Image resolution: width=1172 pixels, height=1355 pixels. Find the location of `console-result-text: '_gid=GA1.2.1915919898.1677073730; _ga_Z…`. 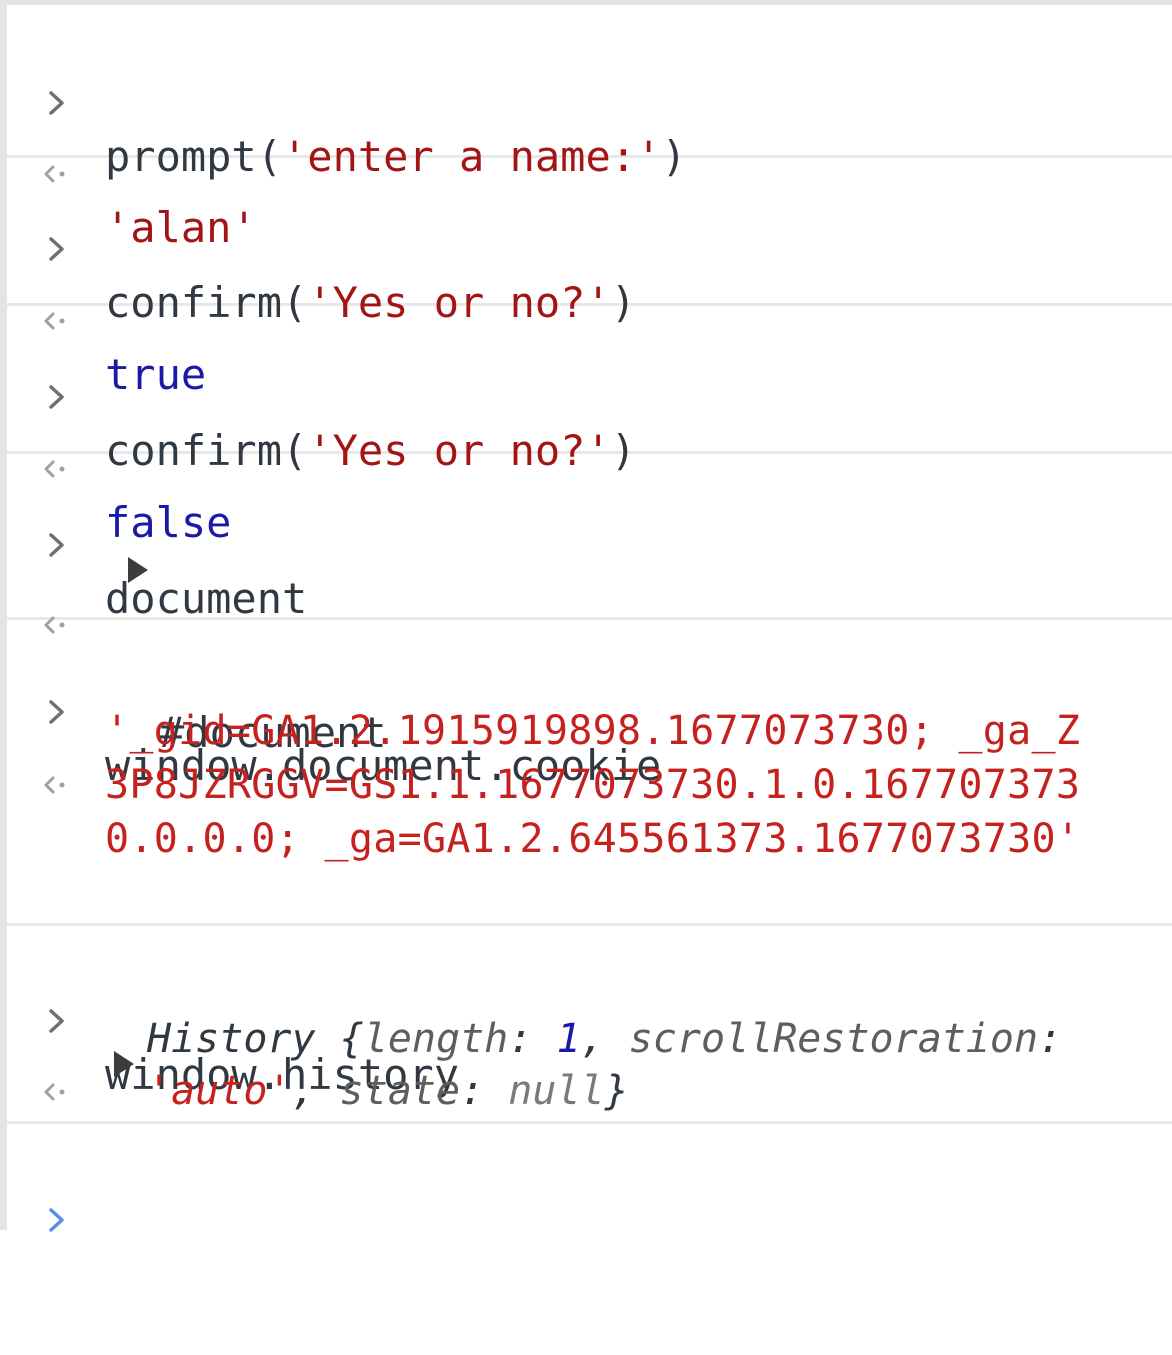

console-result-text: '_gid=GA1.2.1915919898.1677073730; _ga_Z… is located at coordinates (593, 785).